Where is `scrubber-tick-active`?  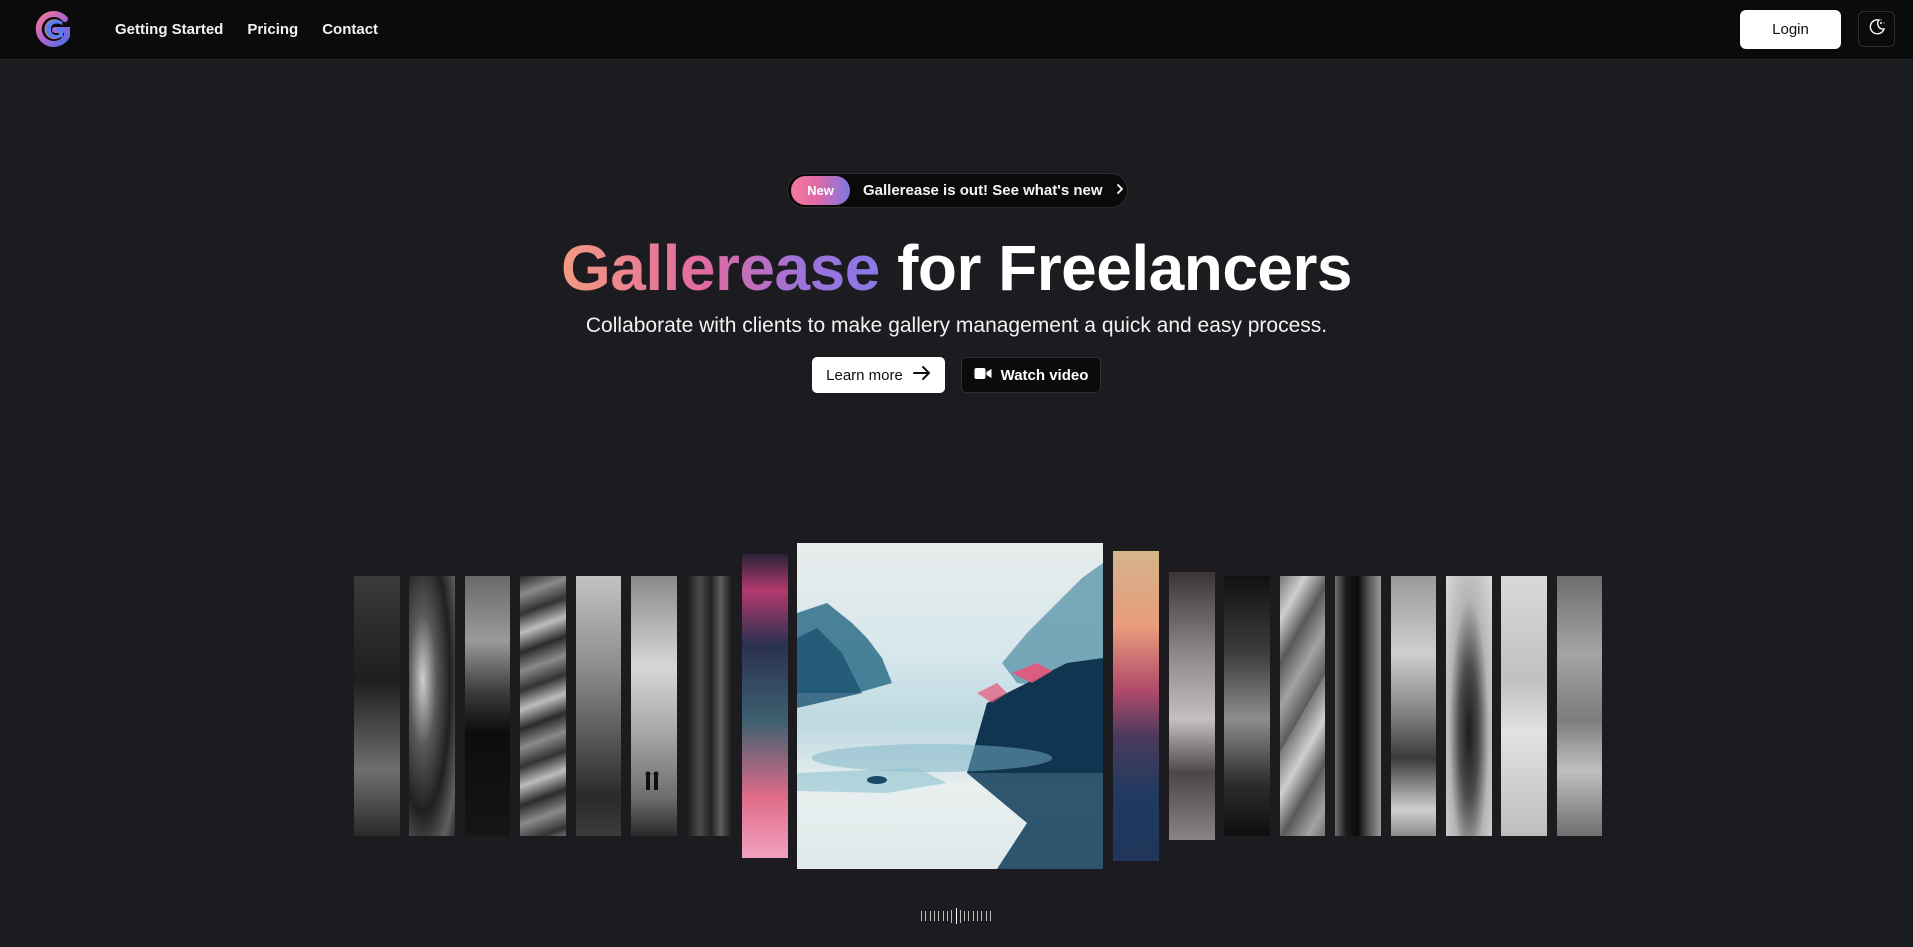 scrubber-tick-active is located at coordinates (956, 916).